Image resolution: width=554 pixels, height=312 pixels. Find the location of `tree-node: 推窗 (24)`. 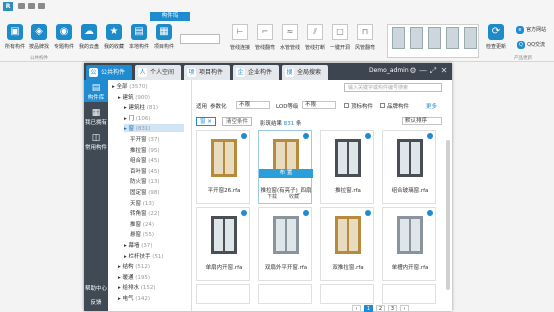

tree-node: 推窗 (24) is located at coordinates (142, 224).